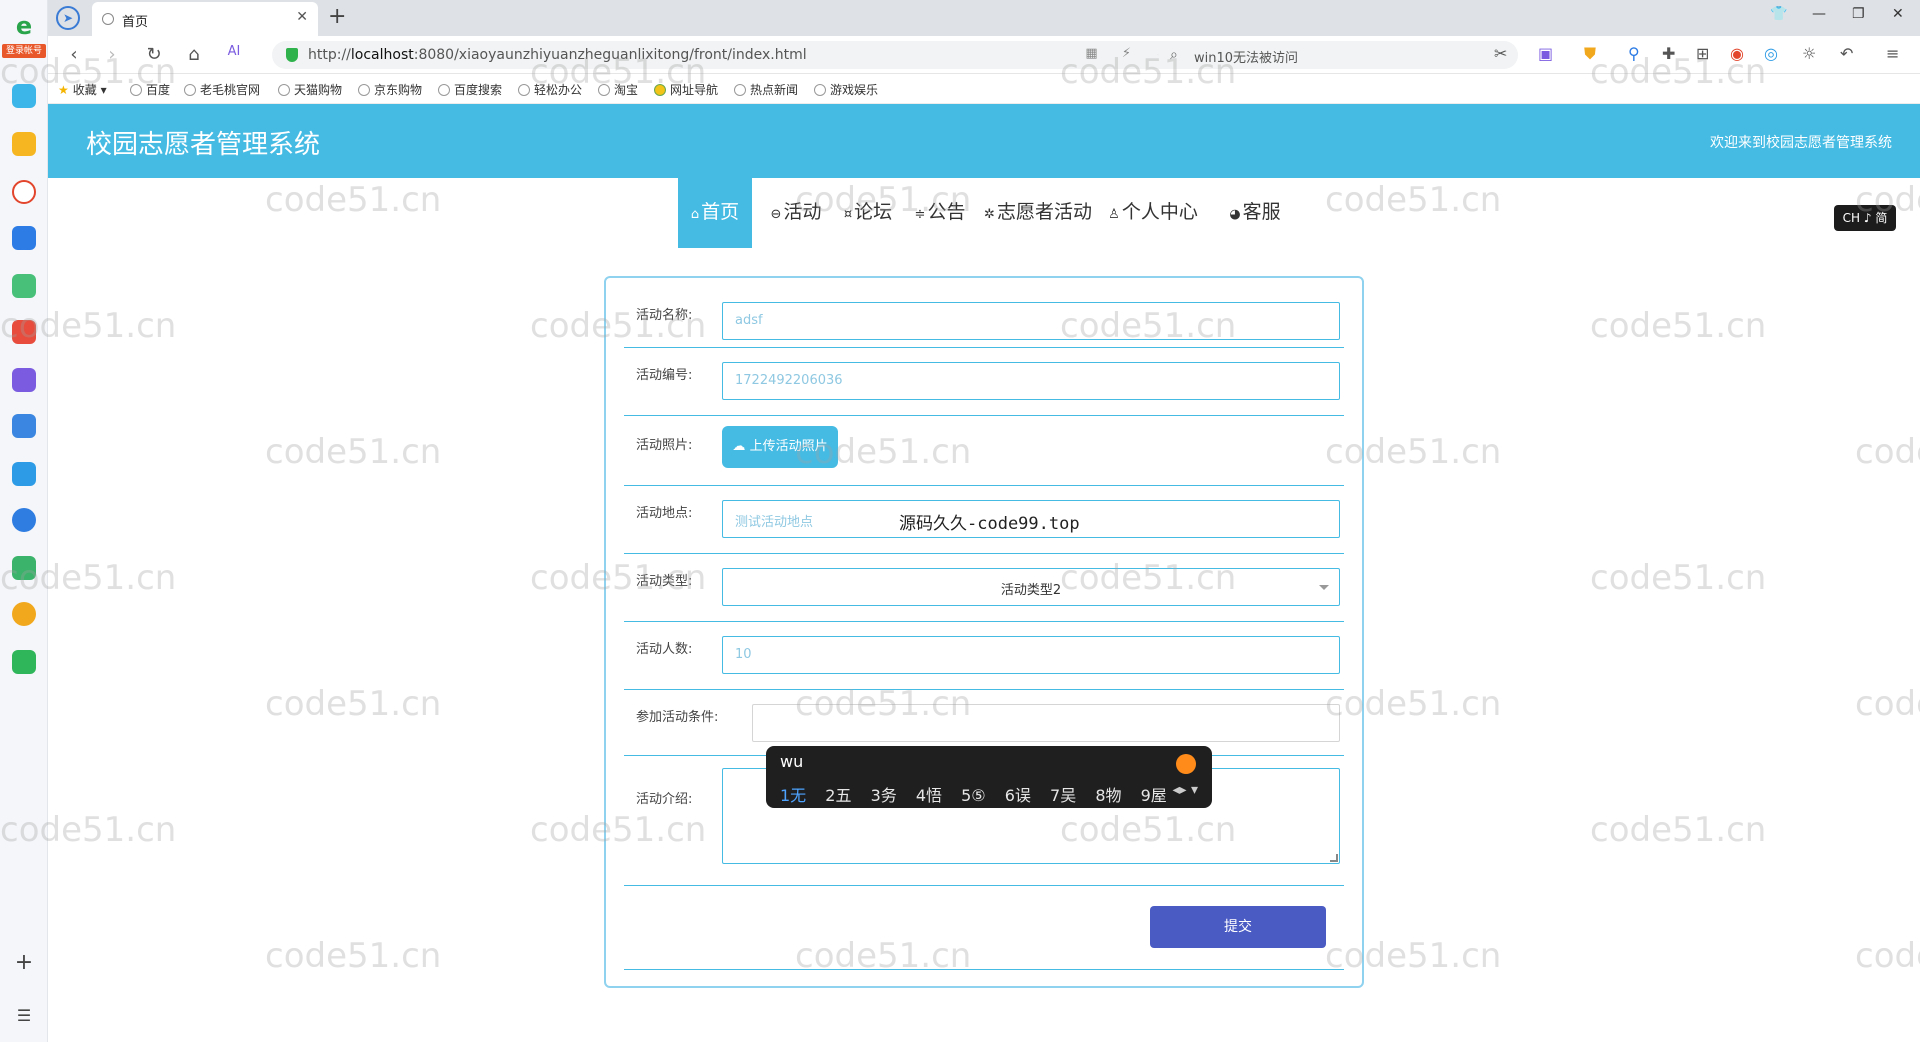 This screenshot has height=1042, width=1920. I want to click on name-label: 活动名称:, so click(664, 315).